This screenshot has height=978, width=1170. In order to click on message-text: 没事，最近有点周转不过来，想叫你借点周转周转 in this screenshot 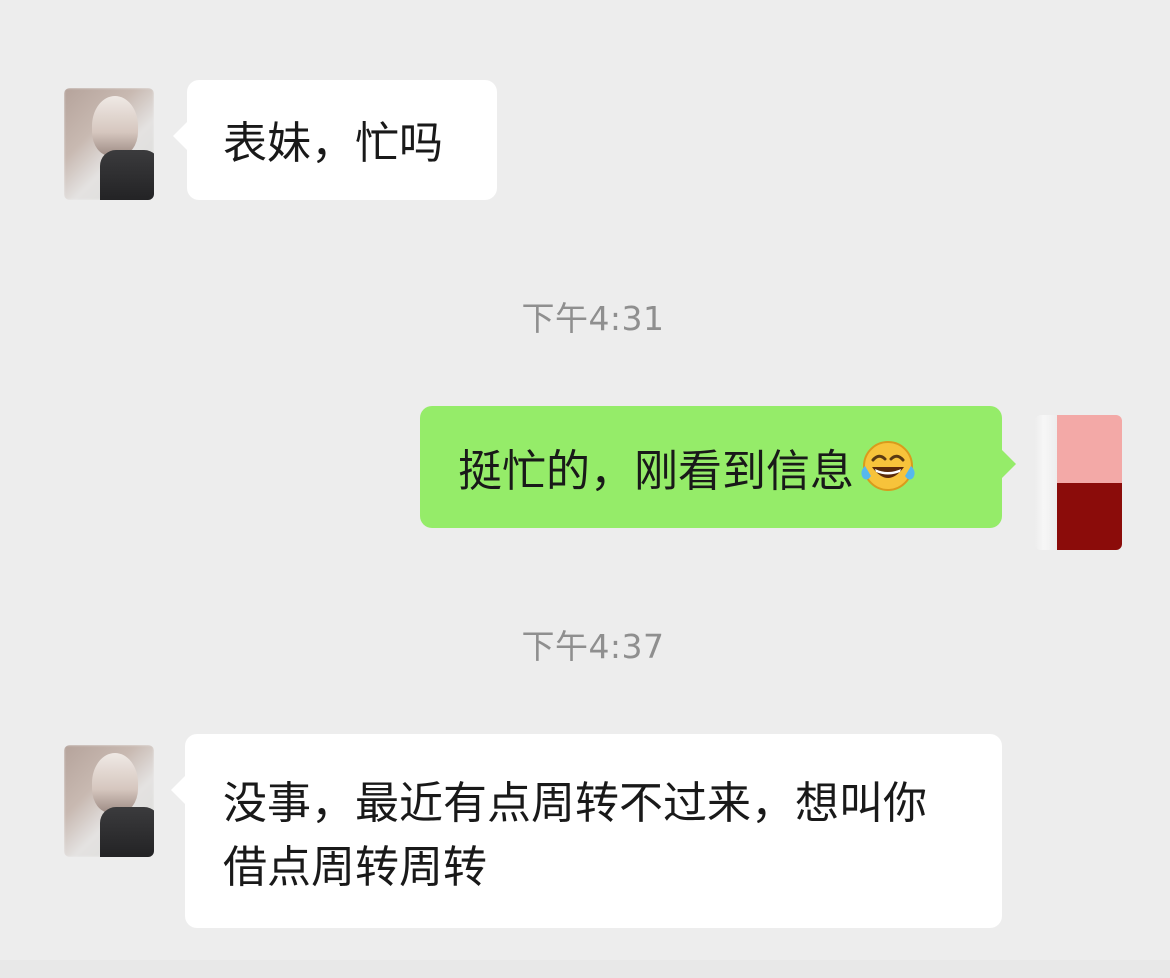, I will do `click(575, 835)`.